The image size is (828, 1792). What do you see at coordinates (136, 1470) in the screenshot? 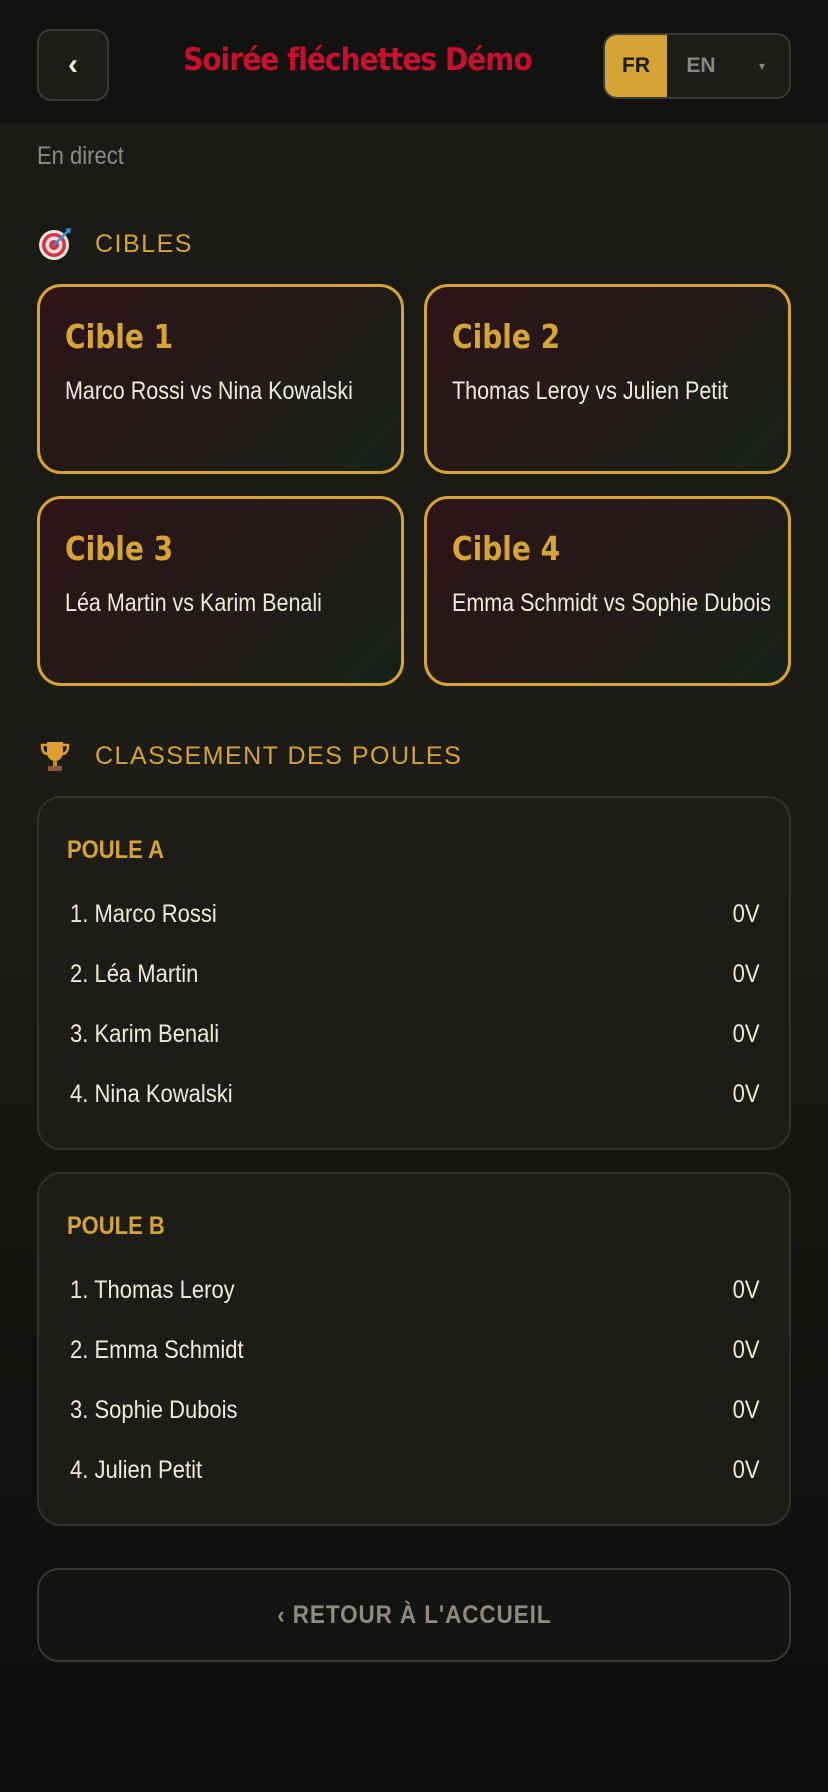
I see `player-name: 4. Julien Petit` at bounding box center [136, 1470].